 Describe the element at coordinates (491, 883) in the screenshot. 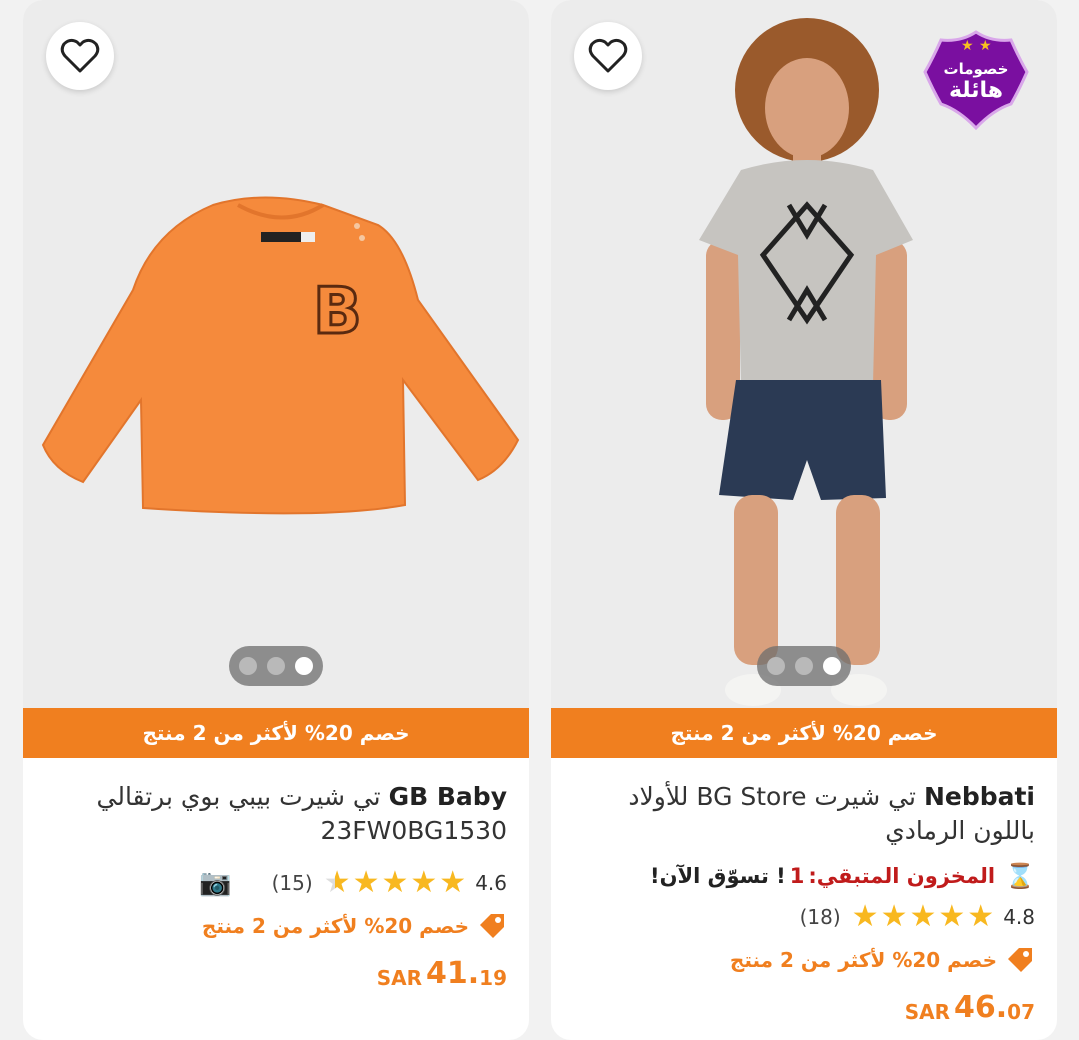

I see `rating-value: 4.6` at that location.